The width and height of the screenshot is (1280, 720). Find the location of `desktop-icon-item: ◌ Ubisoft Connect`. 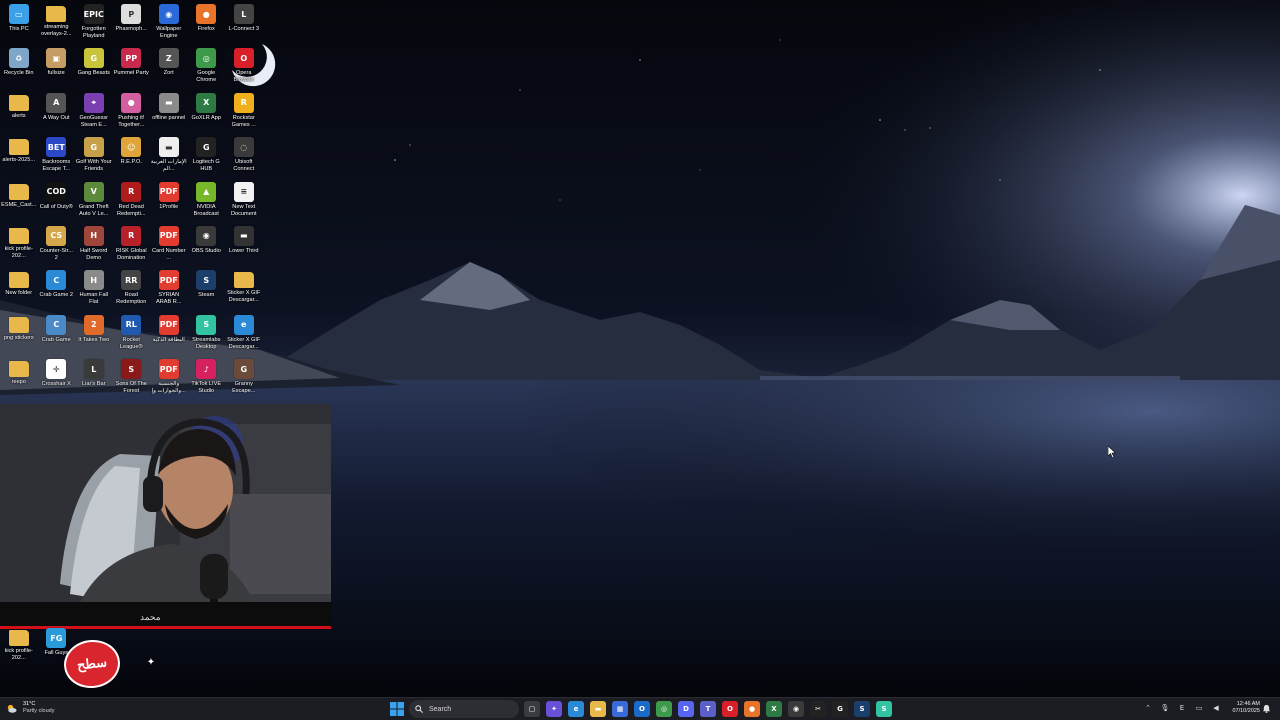

desktop-icon-item: ◌ Ubisoft Connect is located at coordinates (244, 157).